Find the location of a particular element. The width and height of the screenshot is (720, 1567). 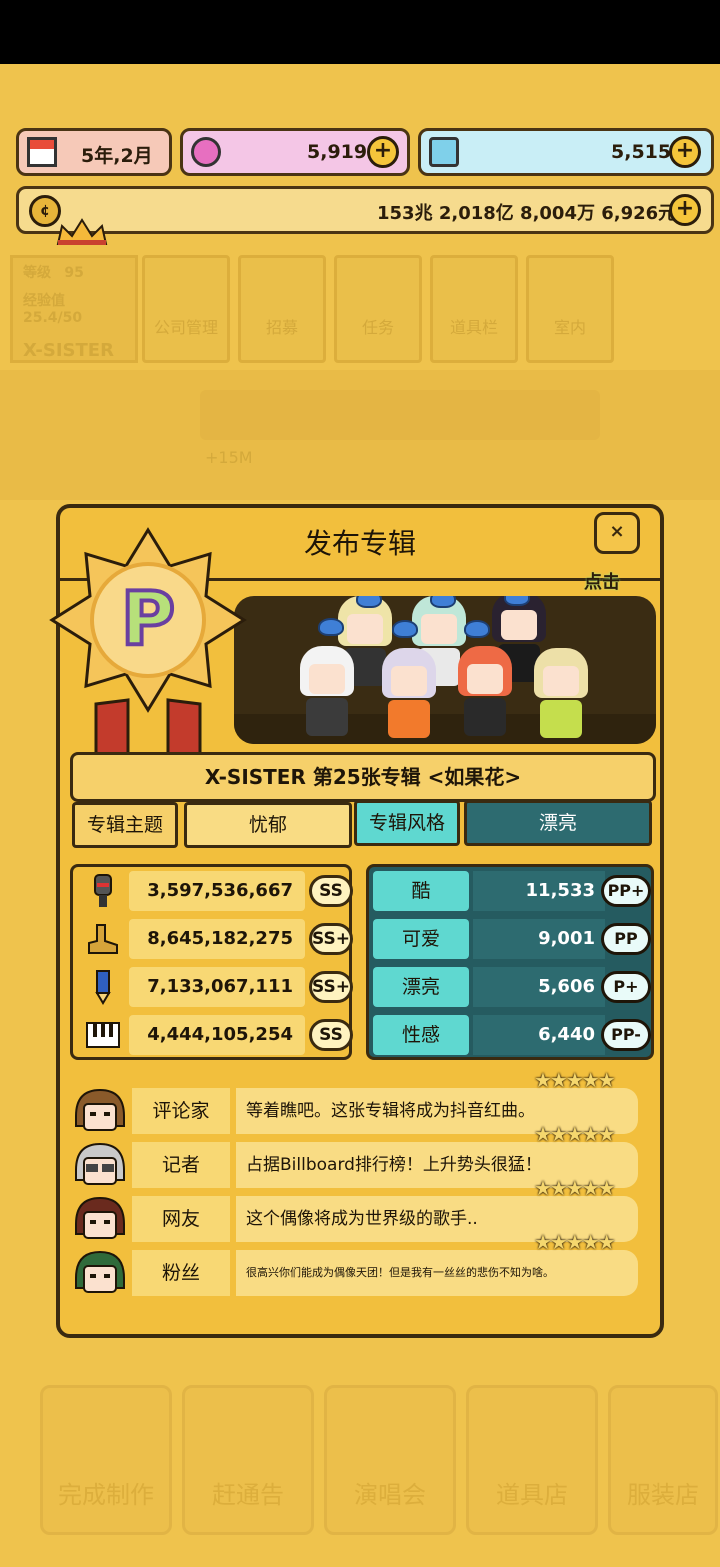

style-grade: PP+ is located at coordinates (626, 891).